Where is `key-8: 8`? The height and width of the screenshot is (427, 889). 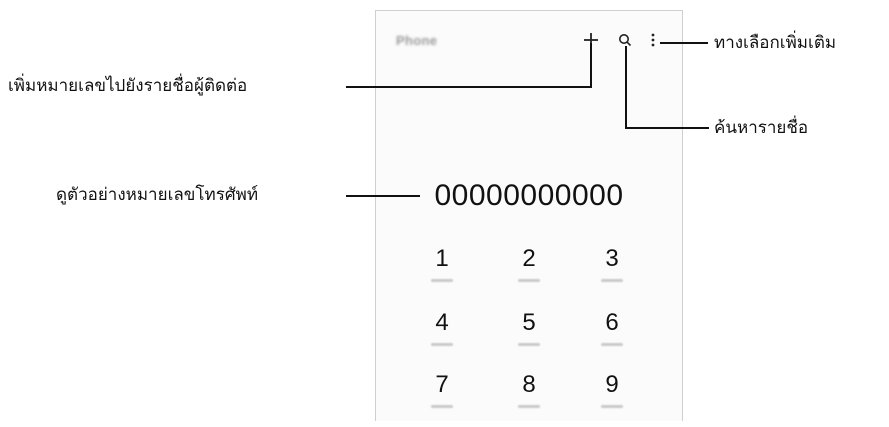 key-8: 8 is located at coordinates (529, 399).